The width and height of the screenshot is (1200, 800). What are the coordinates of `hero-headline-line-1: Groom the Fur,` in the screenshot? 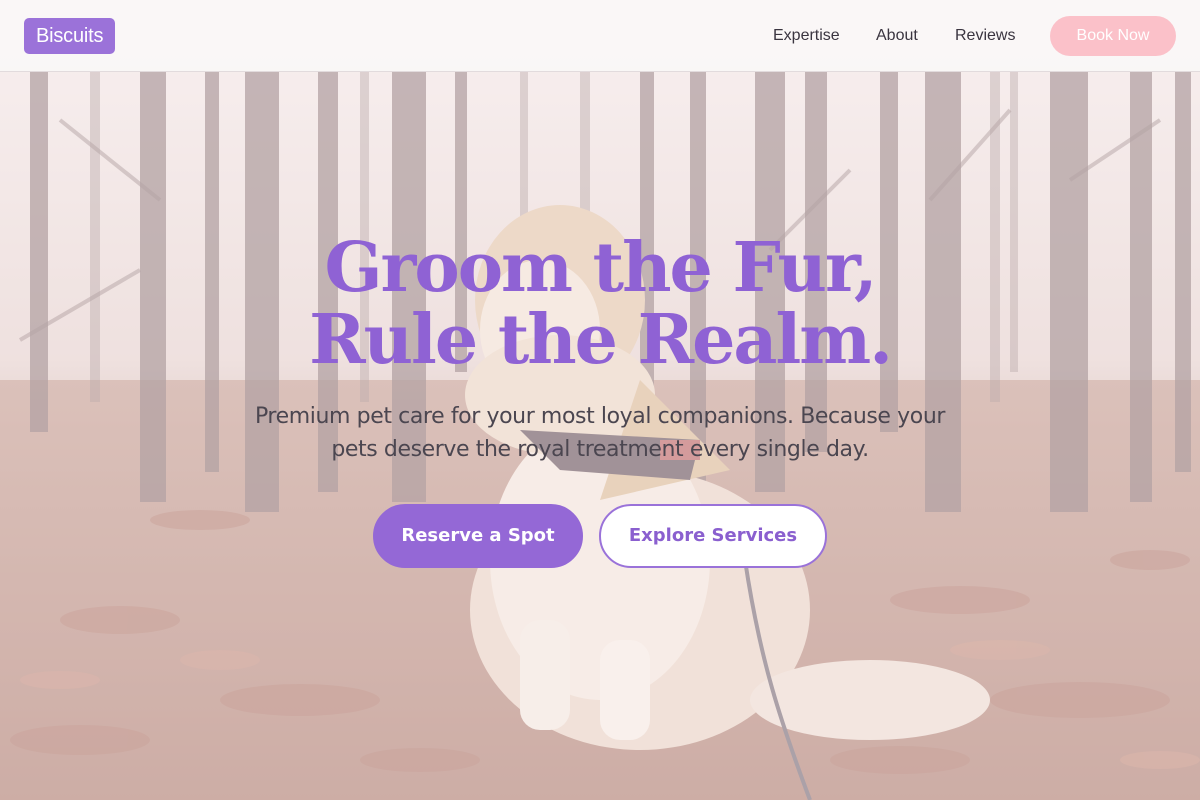 It's located at (600, 268).